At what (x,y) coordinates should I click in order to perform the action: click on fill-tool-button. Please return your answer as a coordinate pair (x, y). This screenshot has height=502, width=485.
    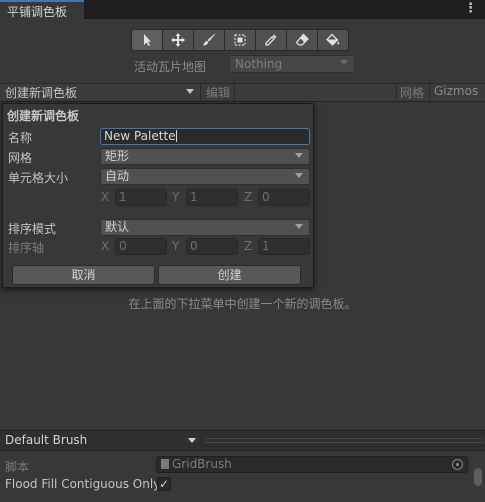
    Looking at the image, I should click on (333, 40).